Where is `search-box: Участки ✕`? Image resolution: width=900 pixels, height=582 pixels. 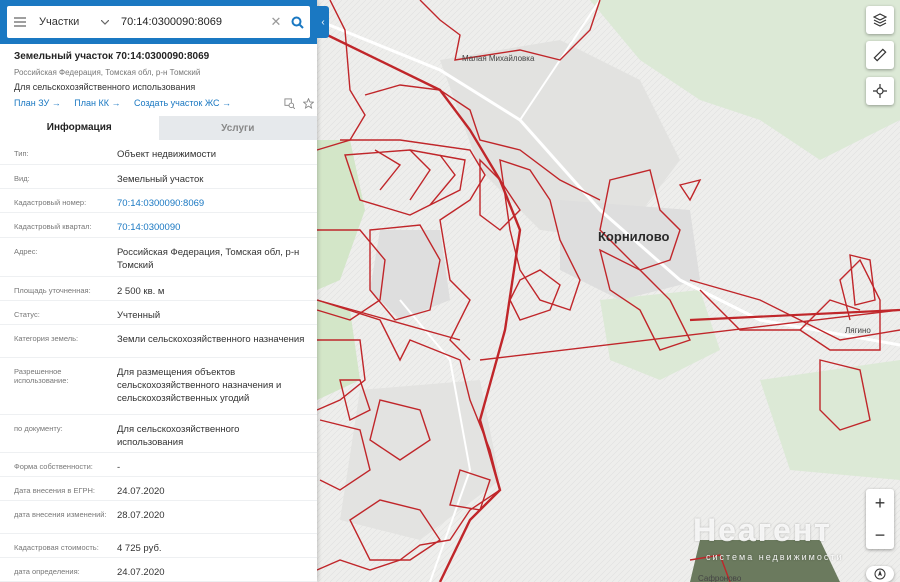 search-box: Участки ✕ is located at coordinates (158, 22).